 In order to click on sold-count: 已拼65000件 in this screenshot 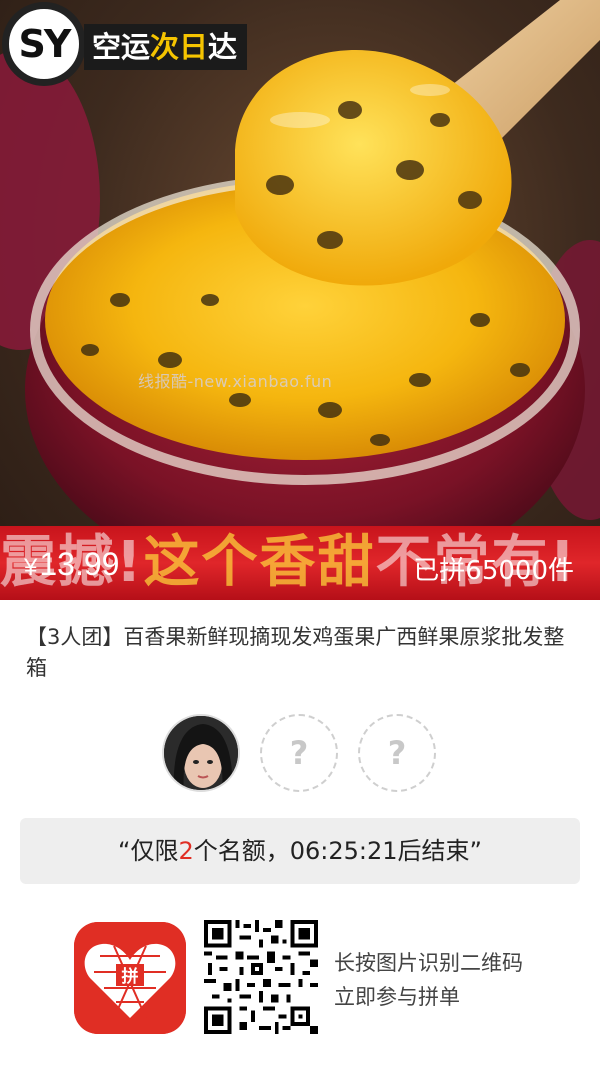, I will do `click(493, 571)`.